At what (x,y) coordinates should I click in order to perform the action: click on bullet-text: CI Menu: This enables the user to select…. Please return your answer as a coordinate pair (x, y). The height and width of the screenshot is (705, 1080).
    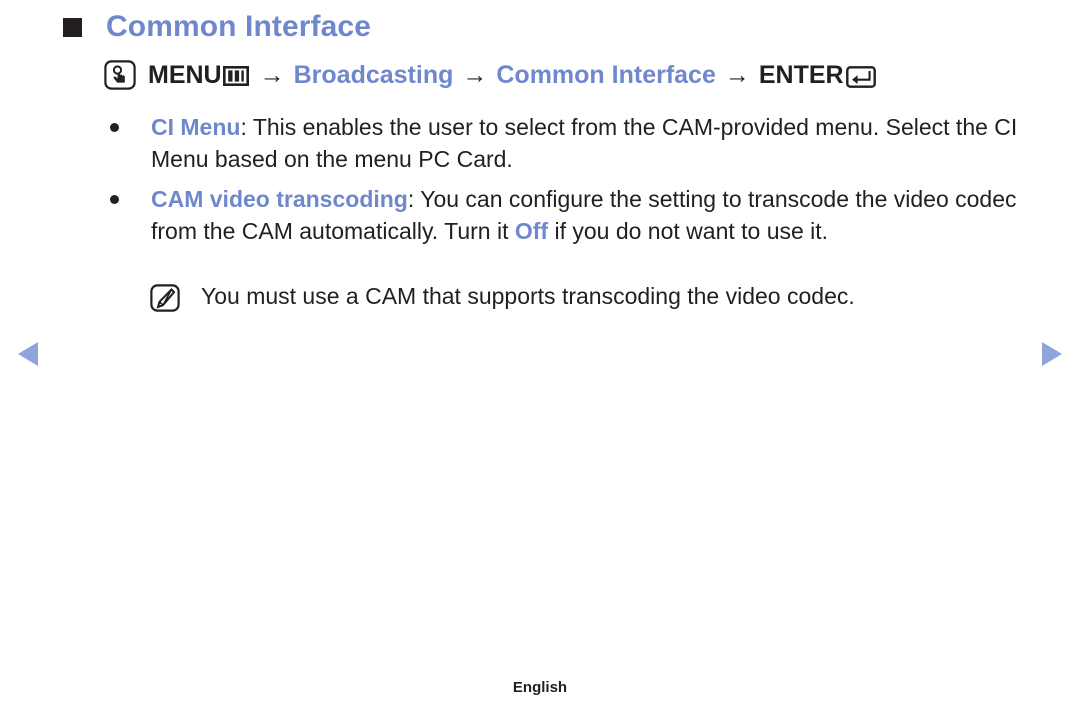
    Looking at the image, I should click on (595, 143).